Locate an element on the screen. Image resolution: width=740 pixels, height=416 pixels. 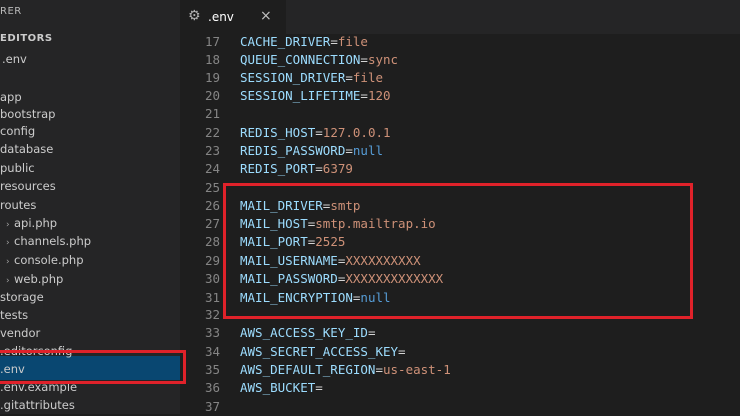
sidebar-item: › api.php is located at coordinates (31, 223).